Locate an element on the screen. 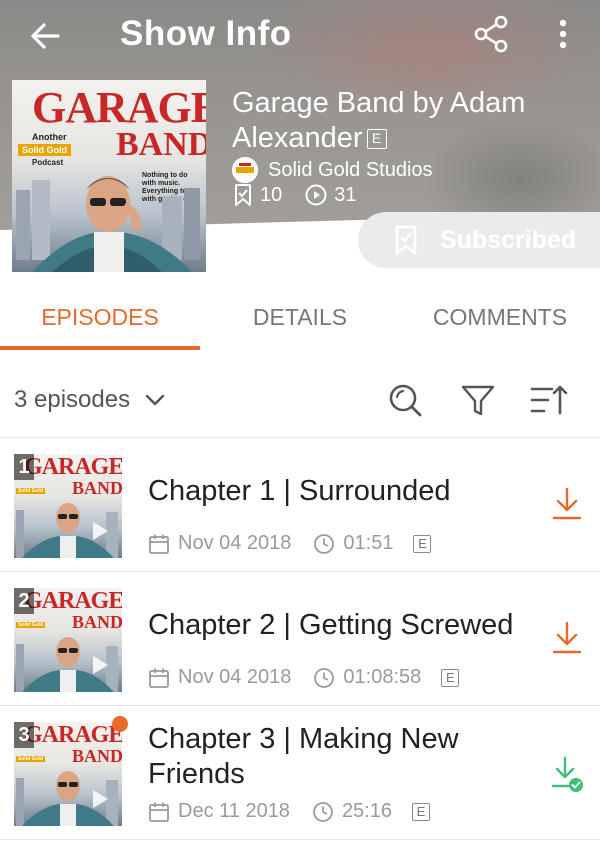 This screenshot has width=600, height=851. episode-title: Chapter 1 | Surrounded is located at coordinates (299, 491).